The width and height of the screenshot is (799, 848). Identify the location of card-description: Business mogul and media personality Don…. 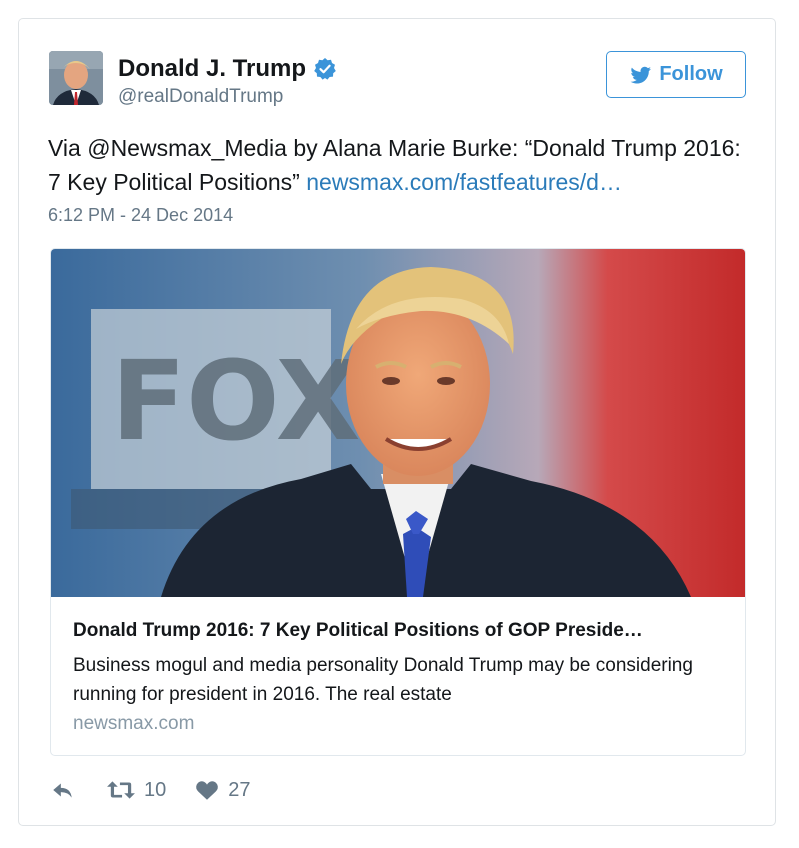
(383, 680).